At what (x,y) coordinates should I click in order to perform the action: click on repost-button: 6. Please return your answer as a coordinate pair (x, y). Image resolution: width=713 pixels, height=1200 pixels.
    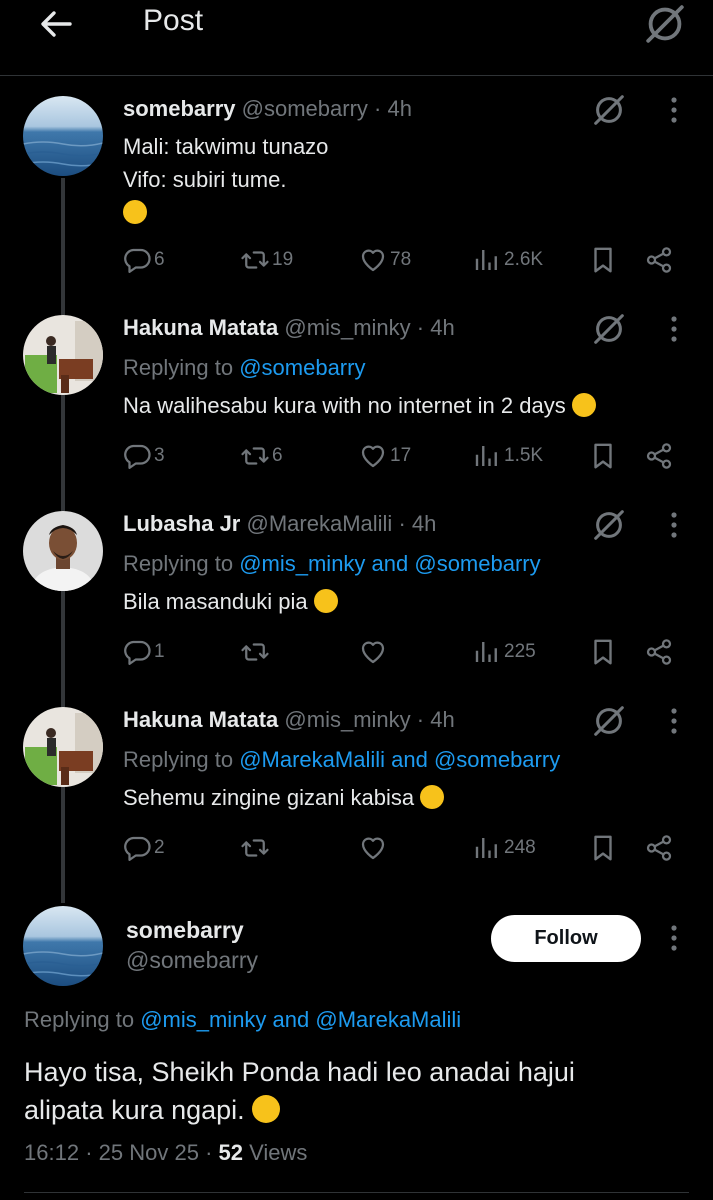
    Looking at the image, I should click on (261, 456).